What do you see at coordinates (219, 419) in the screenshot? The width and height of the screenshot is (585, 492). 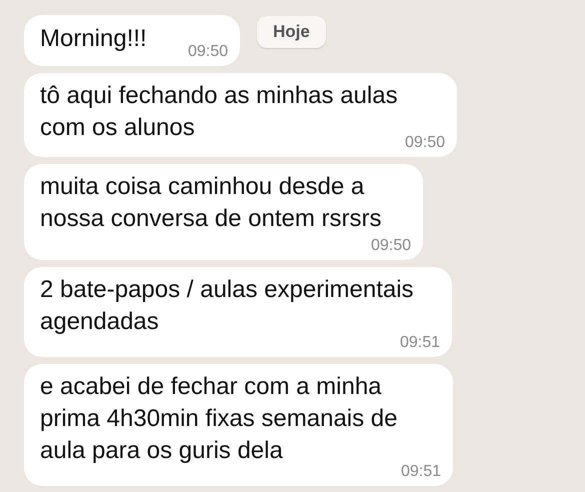 I see `message-text: e acabei de fechar com a minha prima 4h30min fixas semanais de aula para os guris dela` at bounding box center [219, 419].